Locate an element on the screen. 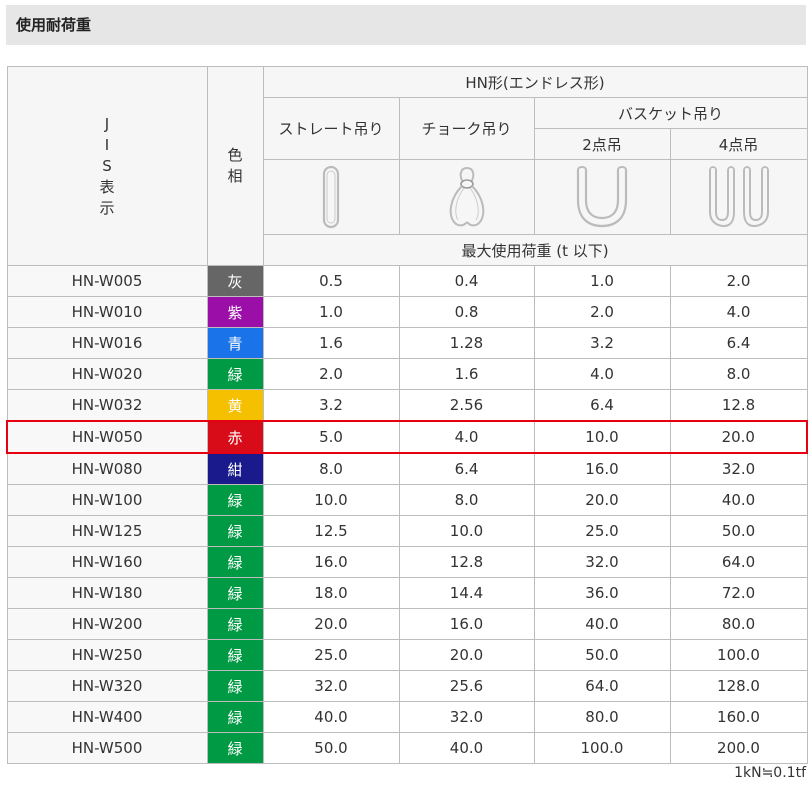 The image size is (812, 788). basket2-icon-cell is located at coordinates (602, 197).